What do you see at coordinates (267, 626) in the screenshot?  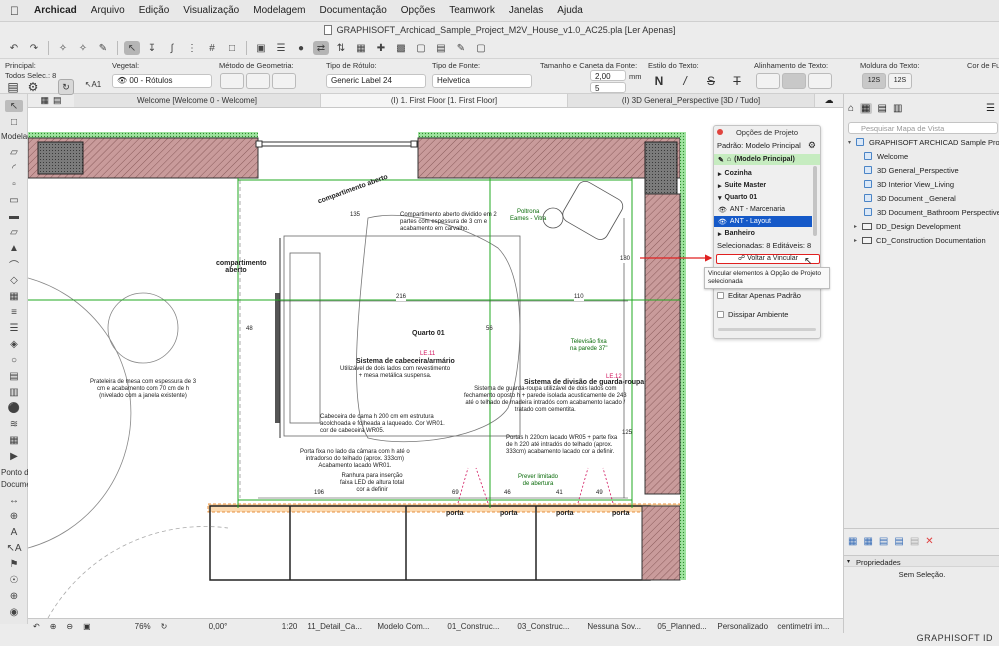 I see `scale-value: 1:20` at bounding box center [267, 626].